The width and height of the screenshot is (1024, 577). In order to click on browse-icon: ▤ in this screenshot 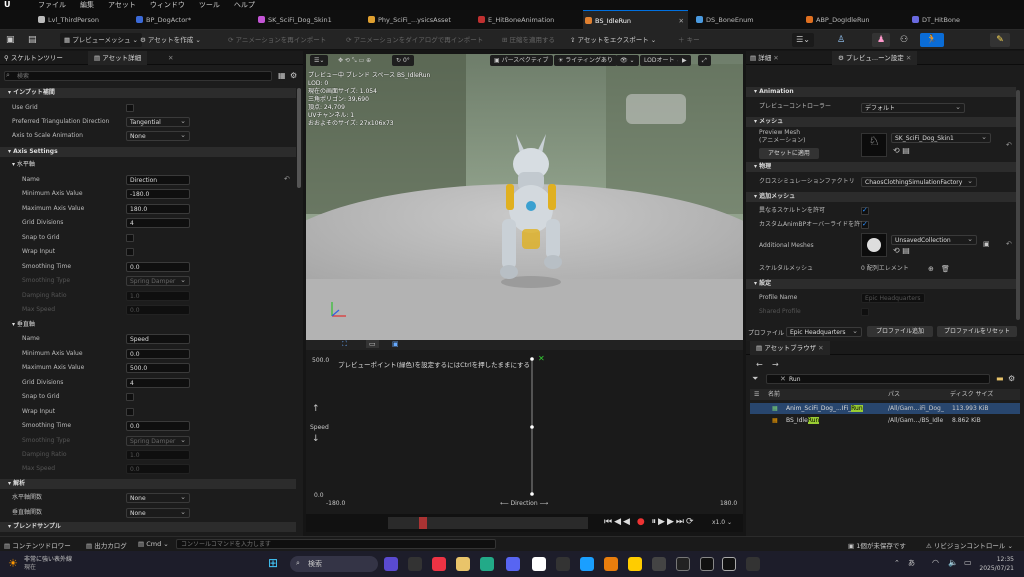, I will do `click(32, 40)`.